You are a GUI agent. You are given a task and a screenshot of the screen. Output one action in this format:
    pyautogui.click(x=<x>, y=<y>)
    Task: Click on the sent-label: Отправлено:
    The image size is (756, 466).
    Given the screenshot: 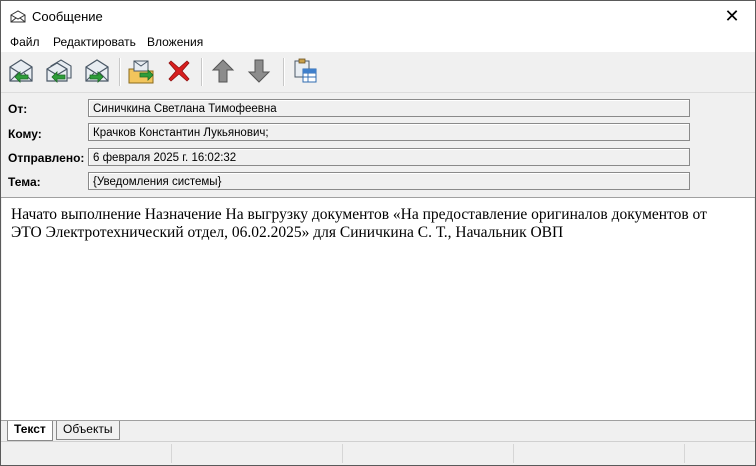 What is the action you would take?
    pyautogui.click(x=46, y=158)
    